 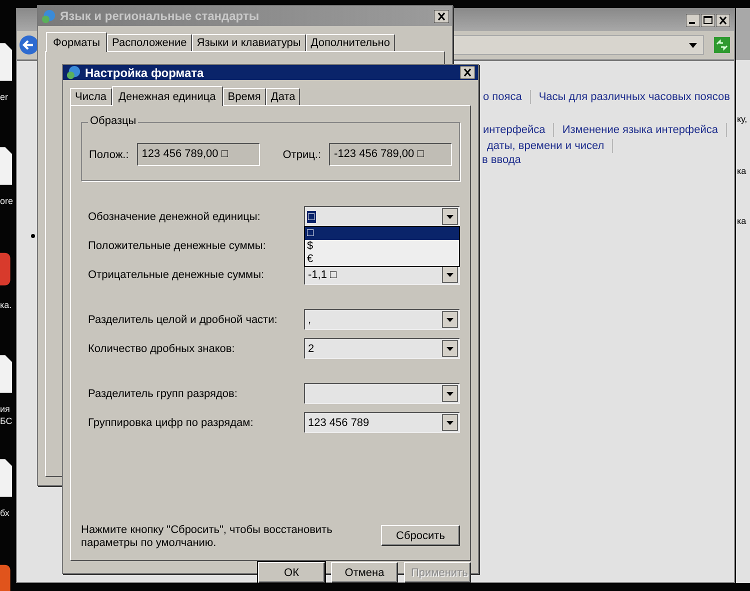 What do you see at coordinates (302, 154) in the screenshot?
I see `field-label: Отриц.:` at bounding box center [302, 154].